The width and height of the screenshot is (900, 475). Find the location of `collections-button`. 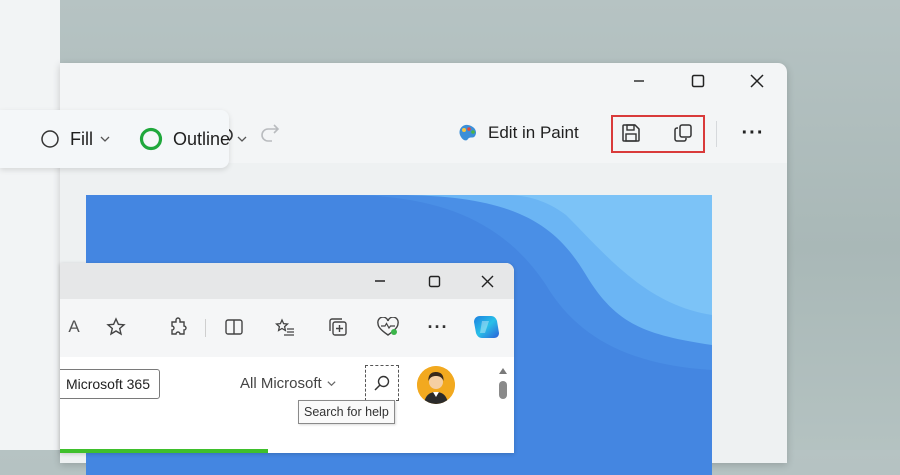

collections-button is located at coordinates (338, 327).